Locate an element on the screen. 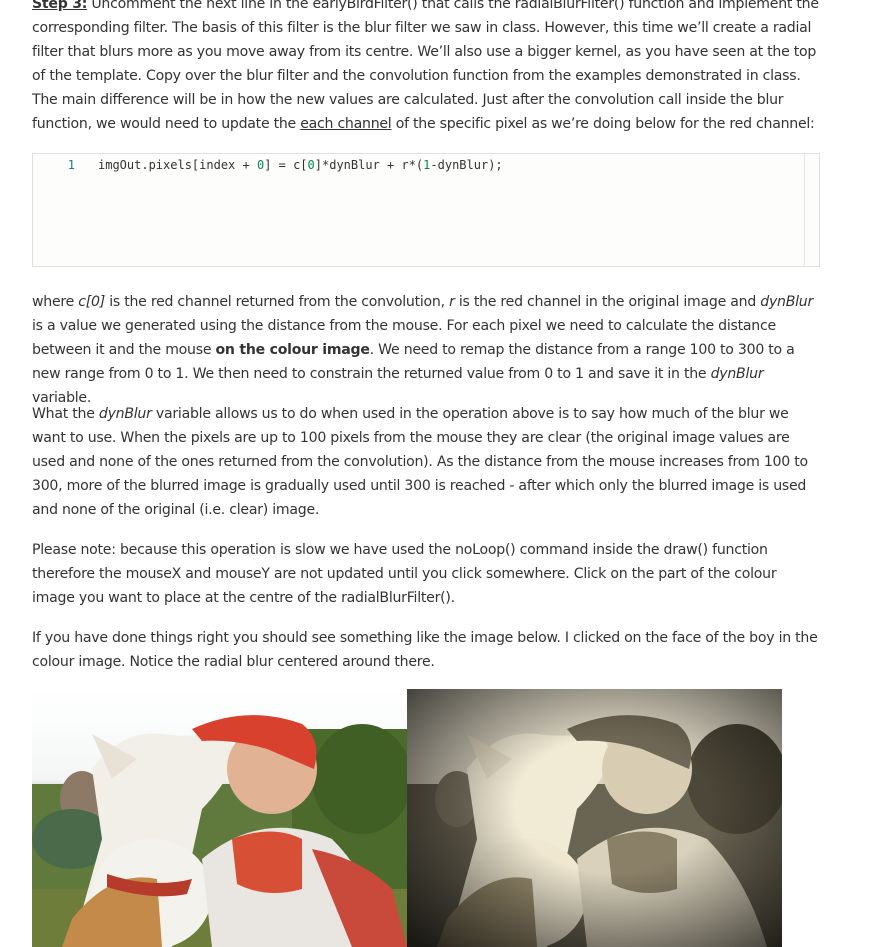 Image resolution: width=892 pixels, height=947 pixels. code-number: 0 is located at coordinates (311, 165).